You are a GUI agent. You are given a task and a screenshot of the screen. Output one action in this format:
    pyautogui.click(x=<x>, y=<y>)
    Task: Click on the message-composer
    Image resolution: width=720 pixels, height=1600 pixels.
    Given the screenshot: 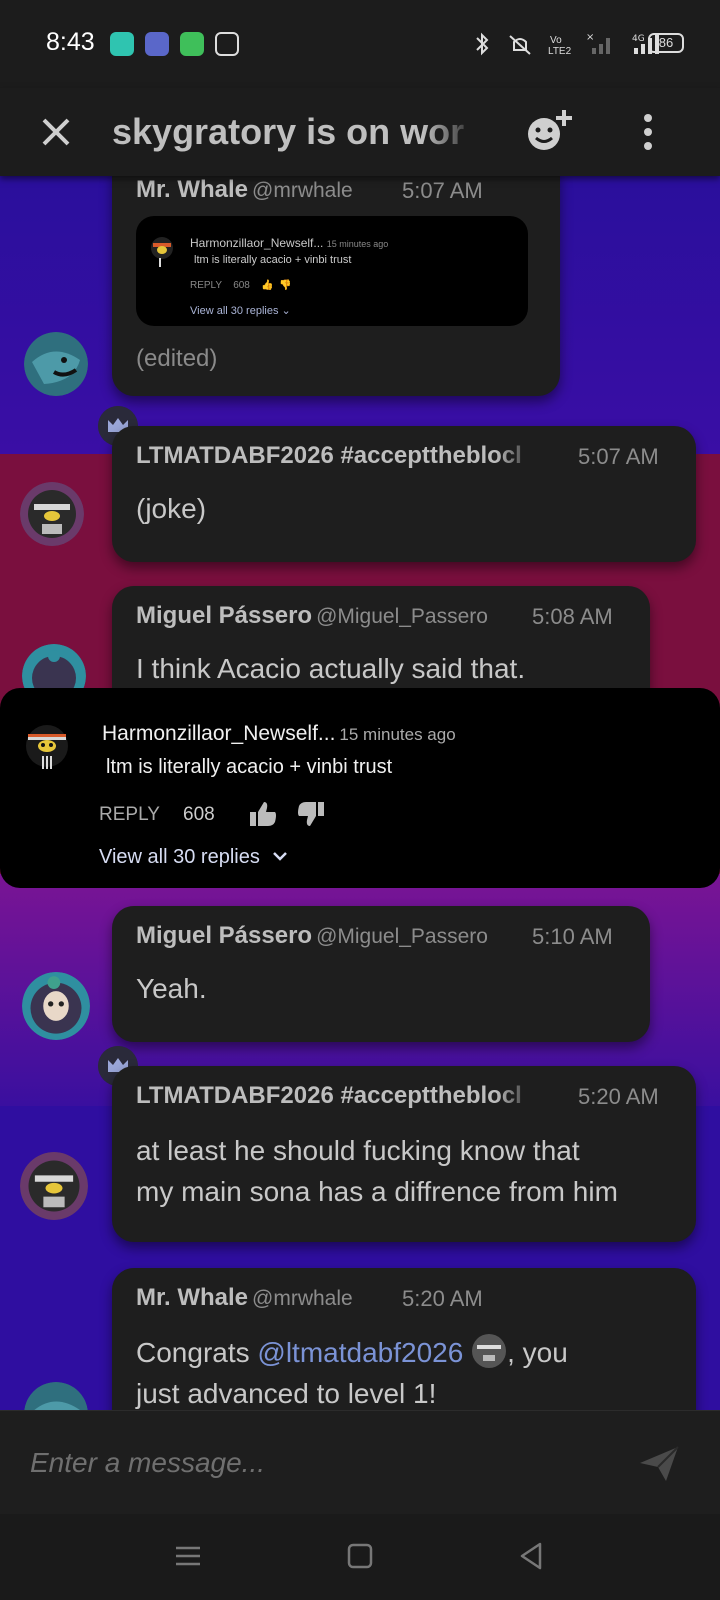 What is the action you would take?
    pyautogui.click(x=360, y=1462)
    